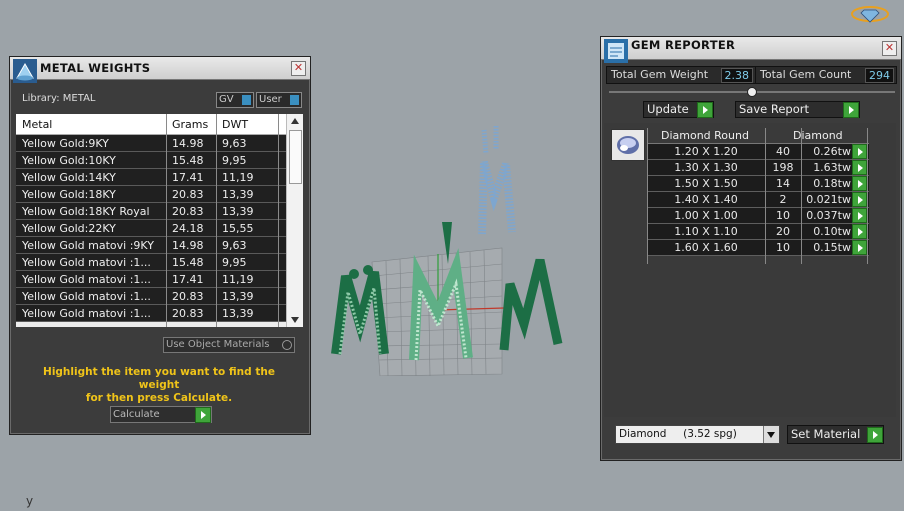 This screenshot has width=904, height=511. Describe the element at coordinates (151, 143) in the screenshot. I see `table-row: Yellow Gold:9KY 14.98 9,63` at that location.